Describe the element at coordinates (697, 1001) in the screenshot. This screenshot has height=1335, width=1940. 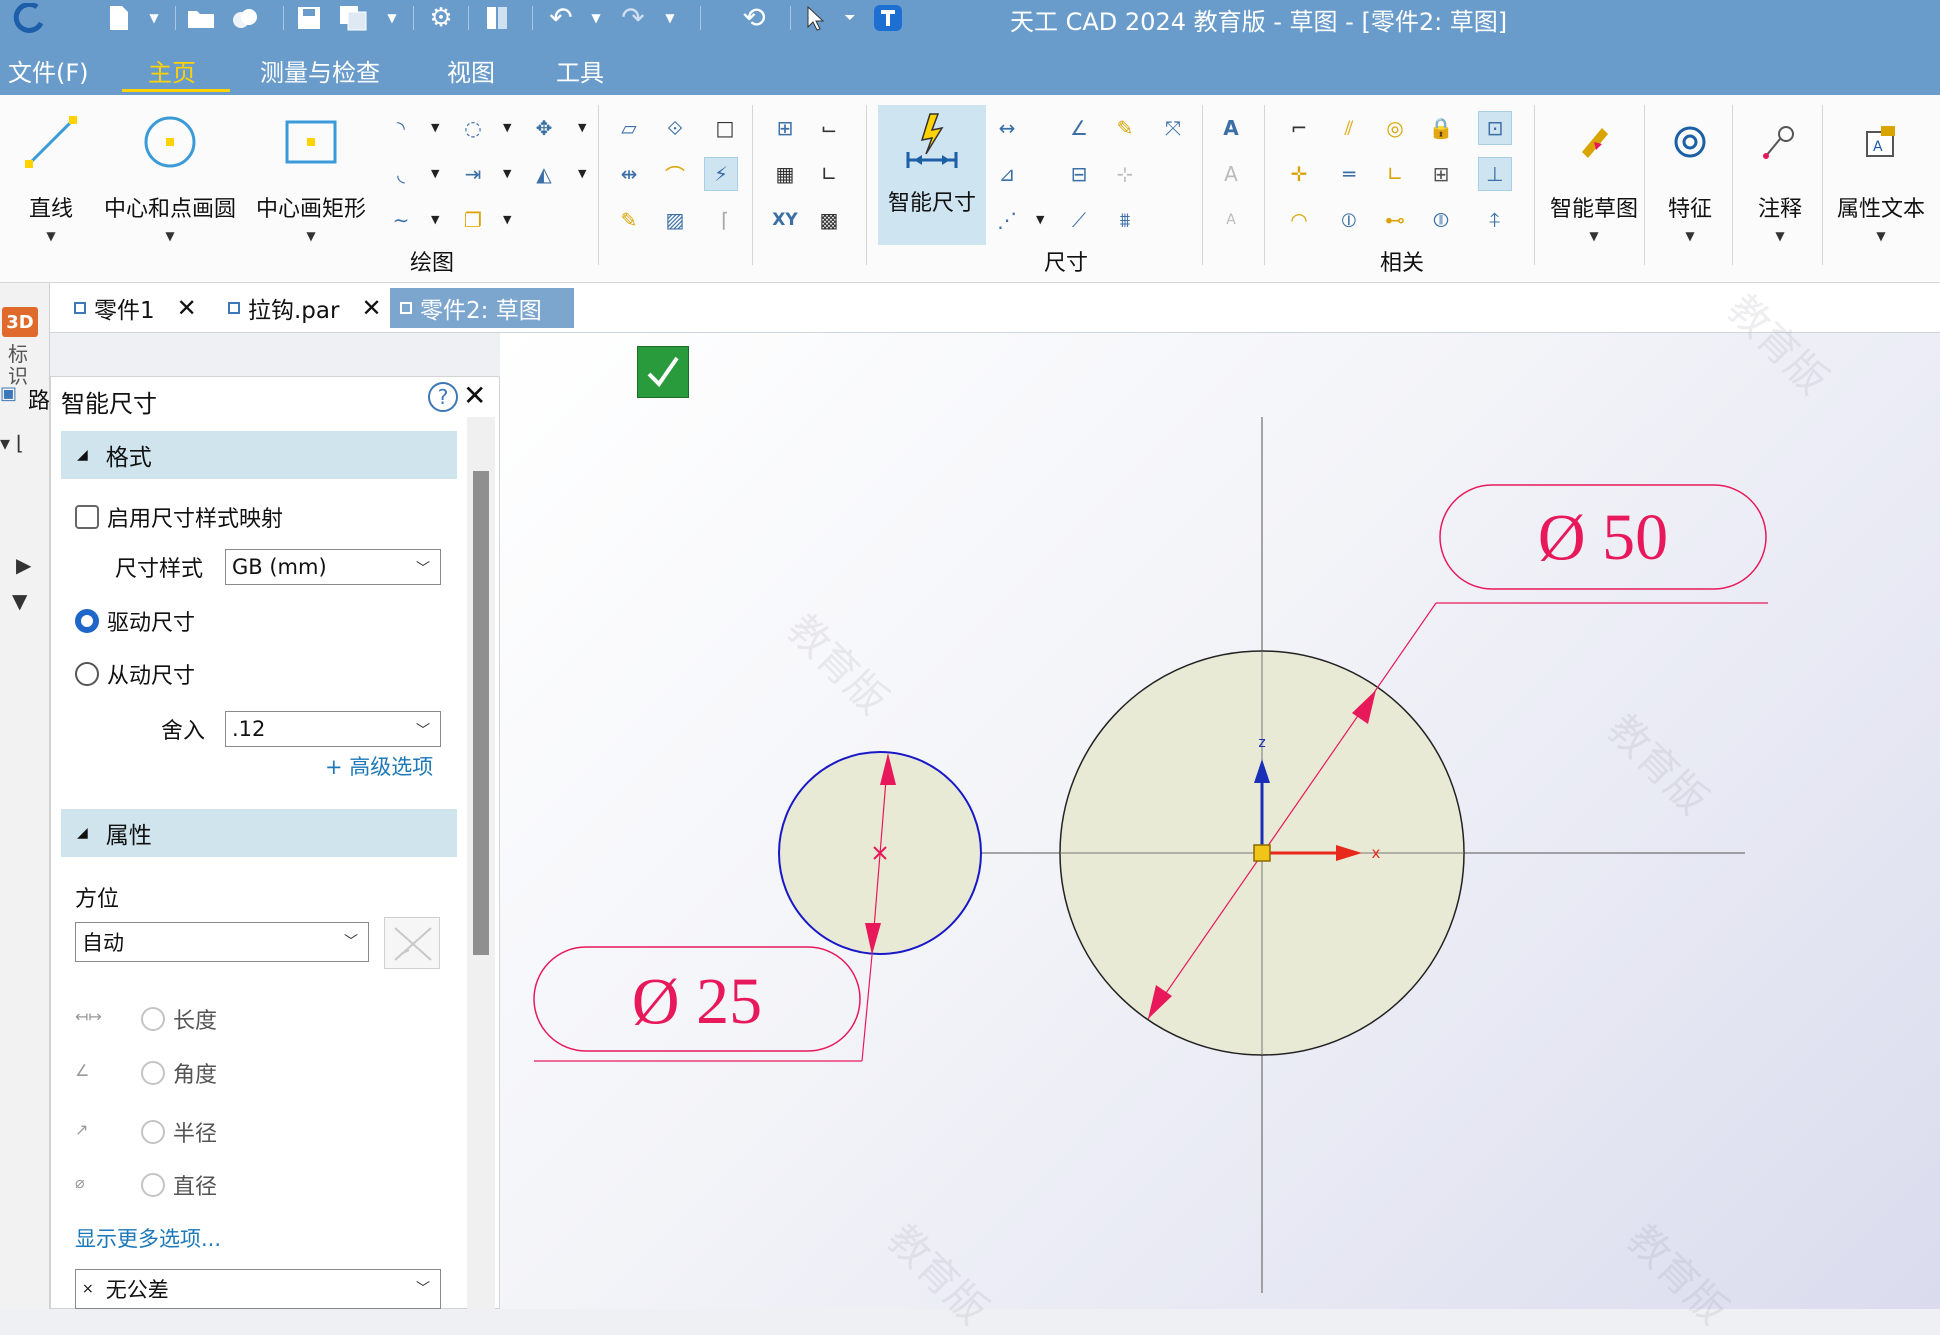
I see `small-diameter-label: Ø 25` at that location.